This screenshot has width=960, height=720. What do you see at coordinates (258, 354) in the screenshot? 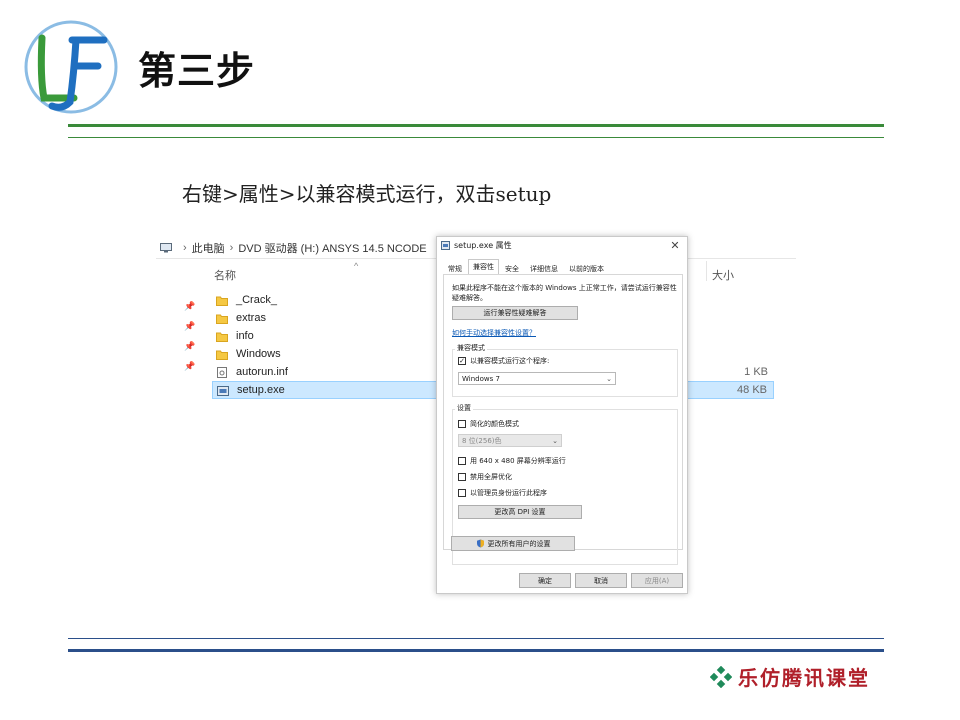
I see `file-name: Windows` at bounding box center [258, 354].